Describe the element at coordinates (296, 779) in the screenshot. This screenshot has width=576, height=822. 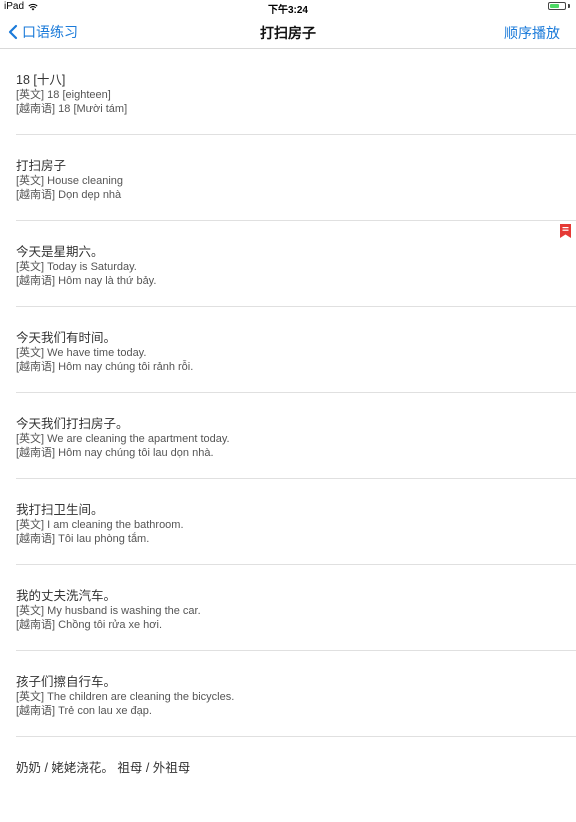
I see `list-item: 奶奶 / 姥姥浇花。 祖母 / 外祖母` at that location.